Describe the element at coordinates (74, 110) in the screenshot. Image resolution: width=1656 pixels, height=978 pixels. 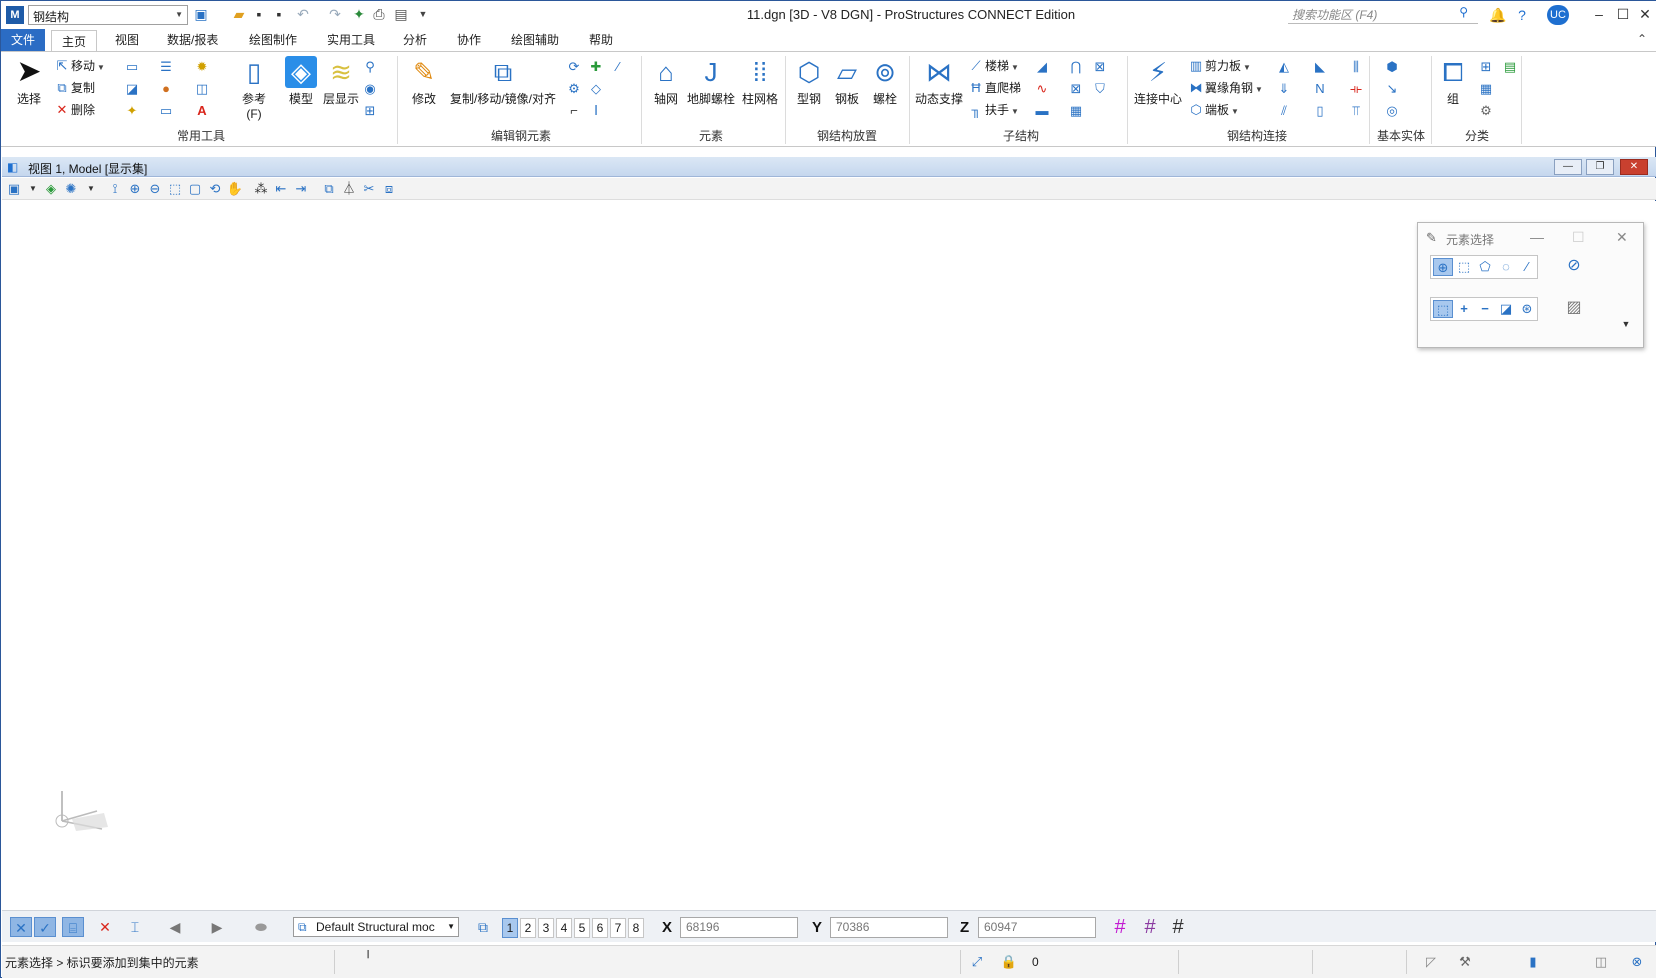
I see `delete-button: ✕ 删除` at that location.